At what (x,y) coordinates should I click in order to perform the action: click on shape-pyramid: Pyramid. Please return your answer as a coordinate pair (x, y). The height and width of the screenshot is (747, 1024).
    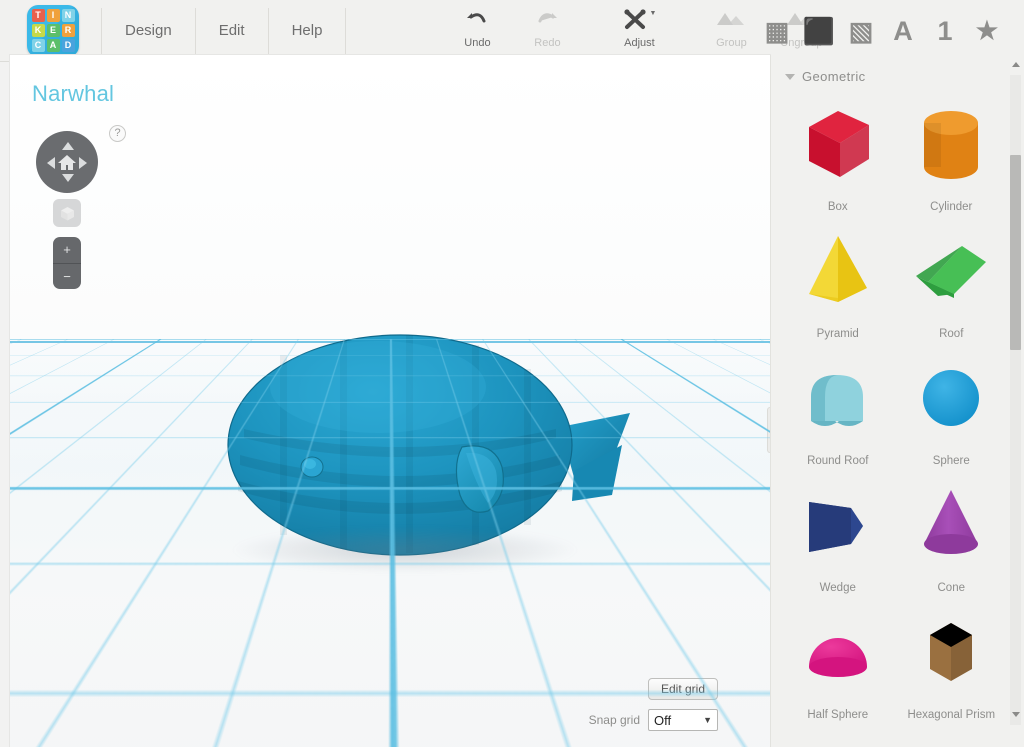
    Looking at the image, I should click on (838, 279).